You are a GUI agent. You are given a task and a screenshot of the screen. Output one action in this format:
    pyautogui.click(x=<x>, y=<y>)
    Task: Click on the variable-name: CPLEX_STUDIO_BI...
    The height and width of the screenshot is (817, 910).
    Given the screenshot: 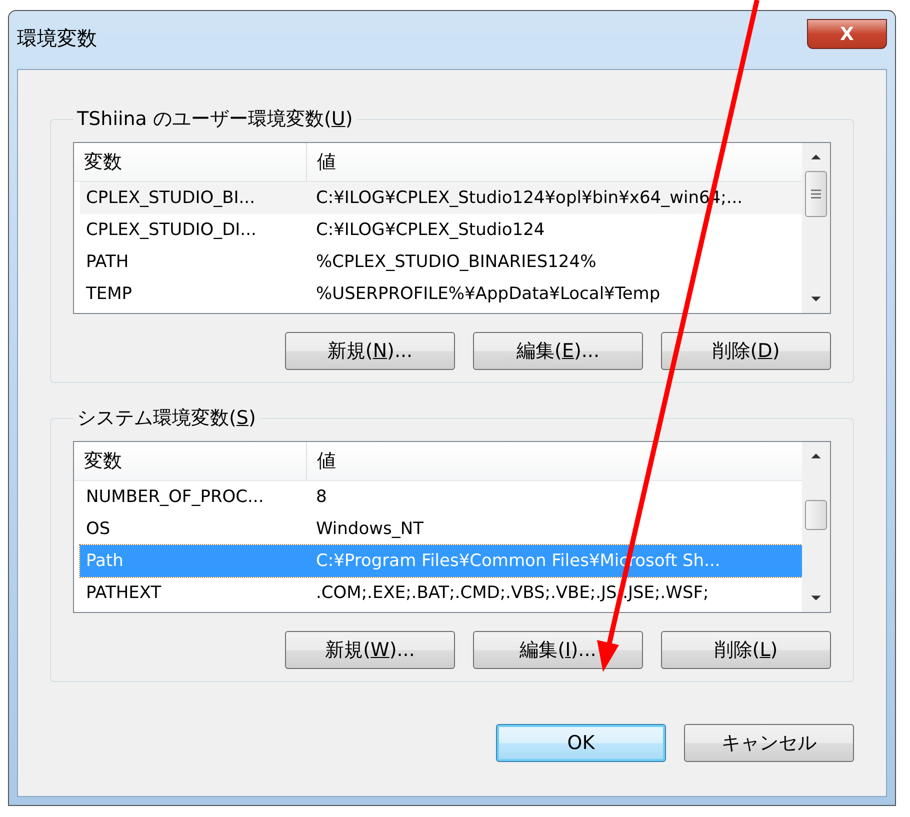 What is the action you would take?
    pyautogui.click(x=170, y=198)
    